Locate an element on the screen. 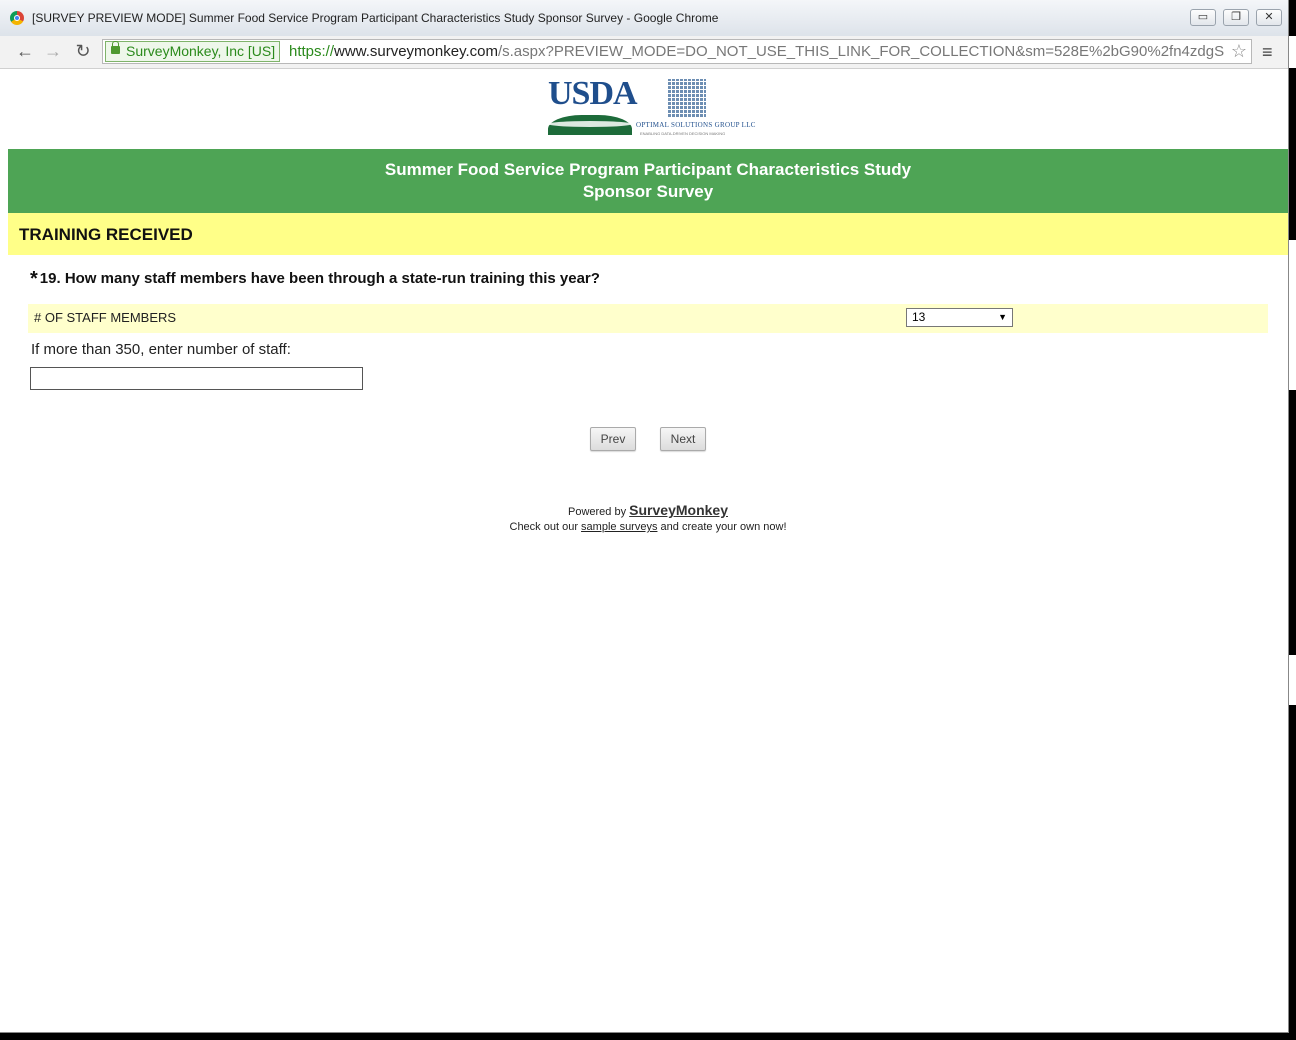  chrome-icon is located at coordinates (17, 18).